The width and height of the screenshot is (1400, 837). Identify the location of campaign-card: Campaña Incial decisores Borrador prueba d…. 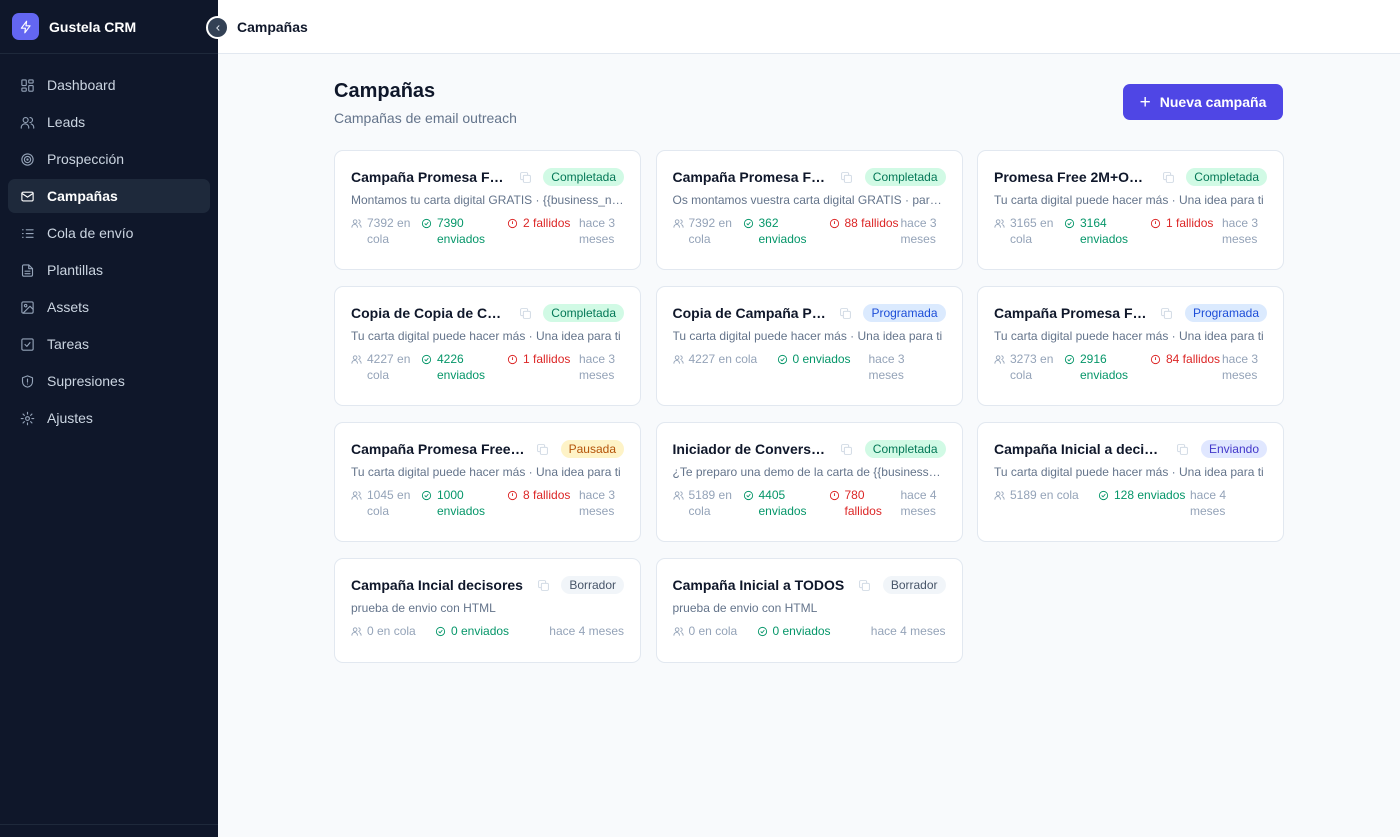
(487, 610).